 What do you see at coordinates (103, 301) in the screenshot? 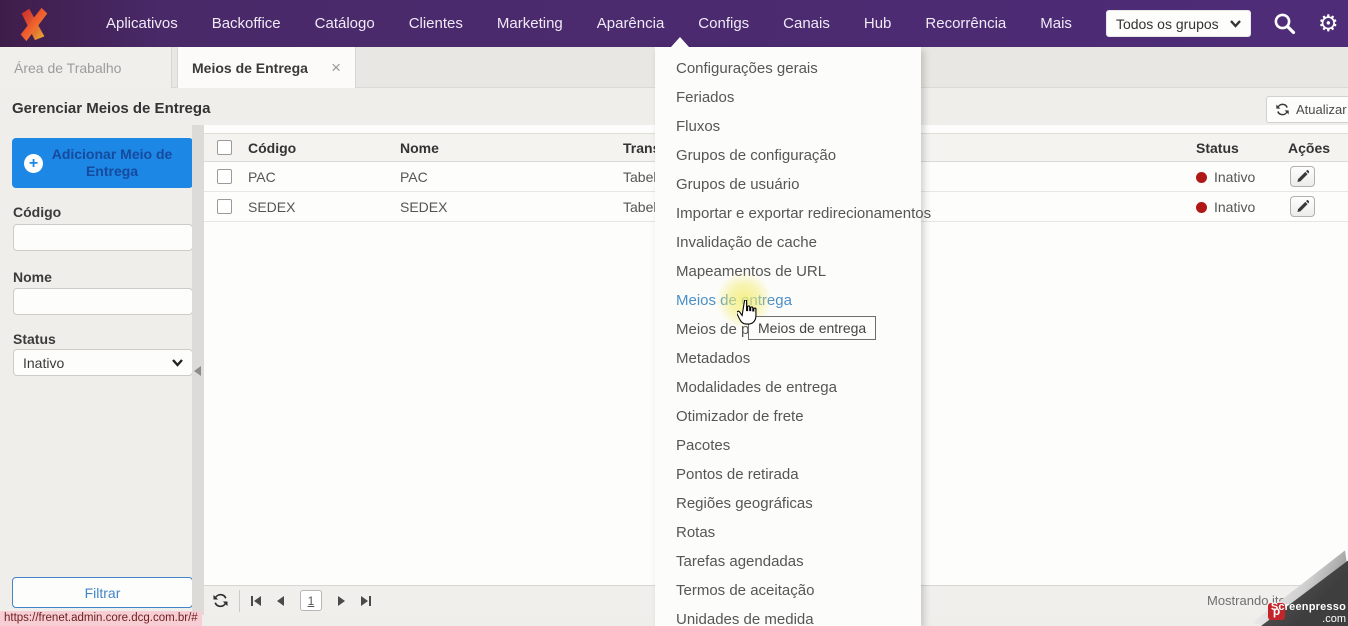
I see `nome-input` at bounding box center [103, 301].